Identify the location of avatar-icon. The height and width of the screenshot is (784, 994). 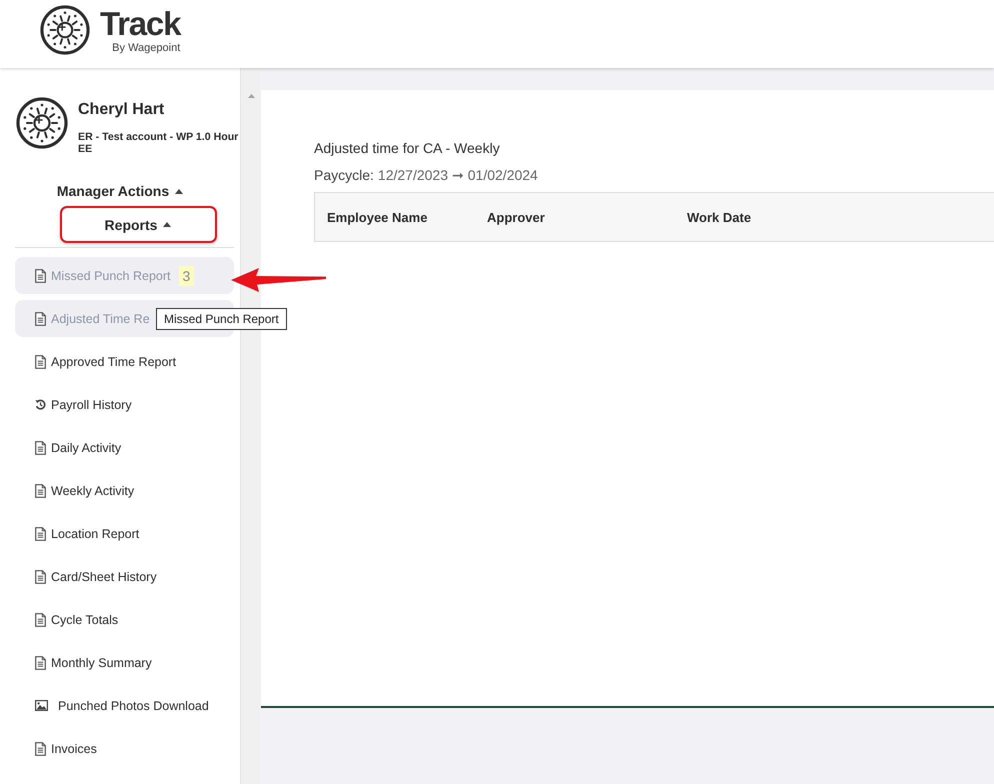
(42, 123).